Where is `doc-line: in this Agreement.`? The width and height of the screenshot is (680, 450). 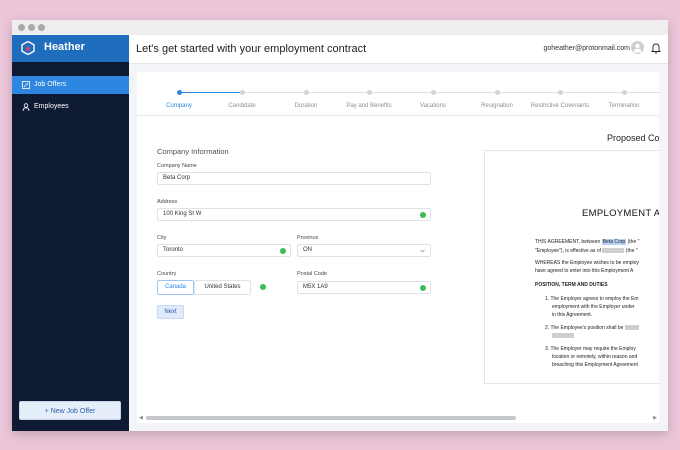 doc-line: in this Agreement. is located at coordinates (572, 315).